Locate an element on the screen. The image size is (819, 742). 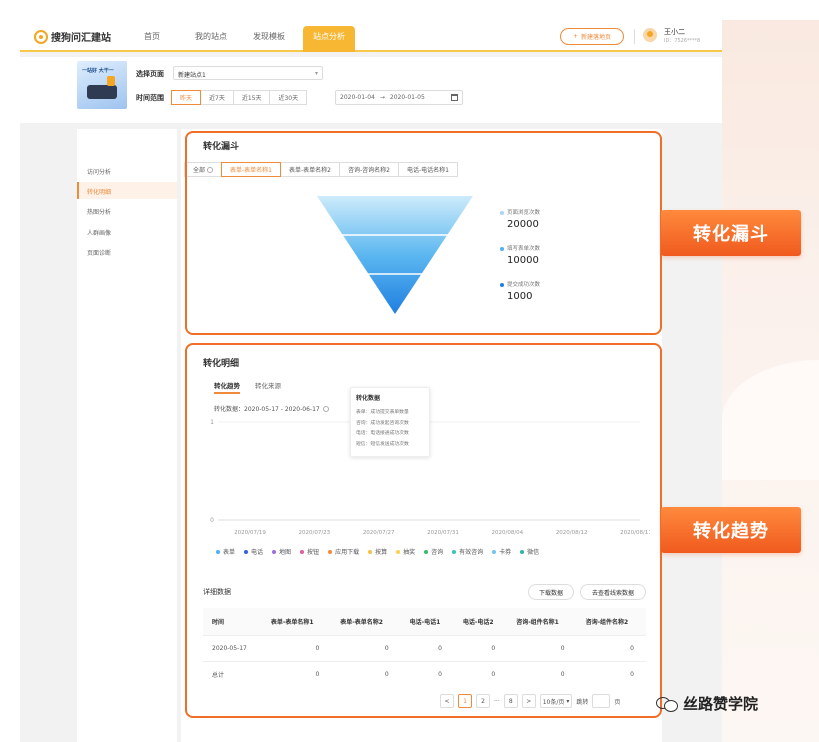
thumbnail-title: 一站好 大干一 is located at coordinates (98, 71).